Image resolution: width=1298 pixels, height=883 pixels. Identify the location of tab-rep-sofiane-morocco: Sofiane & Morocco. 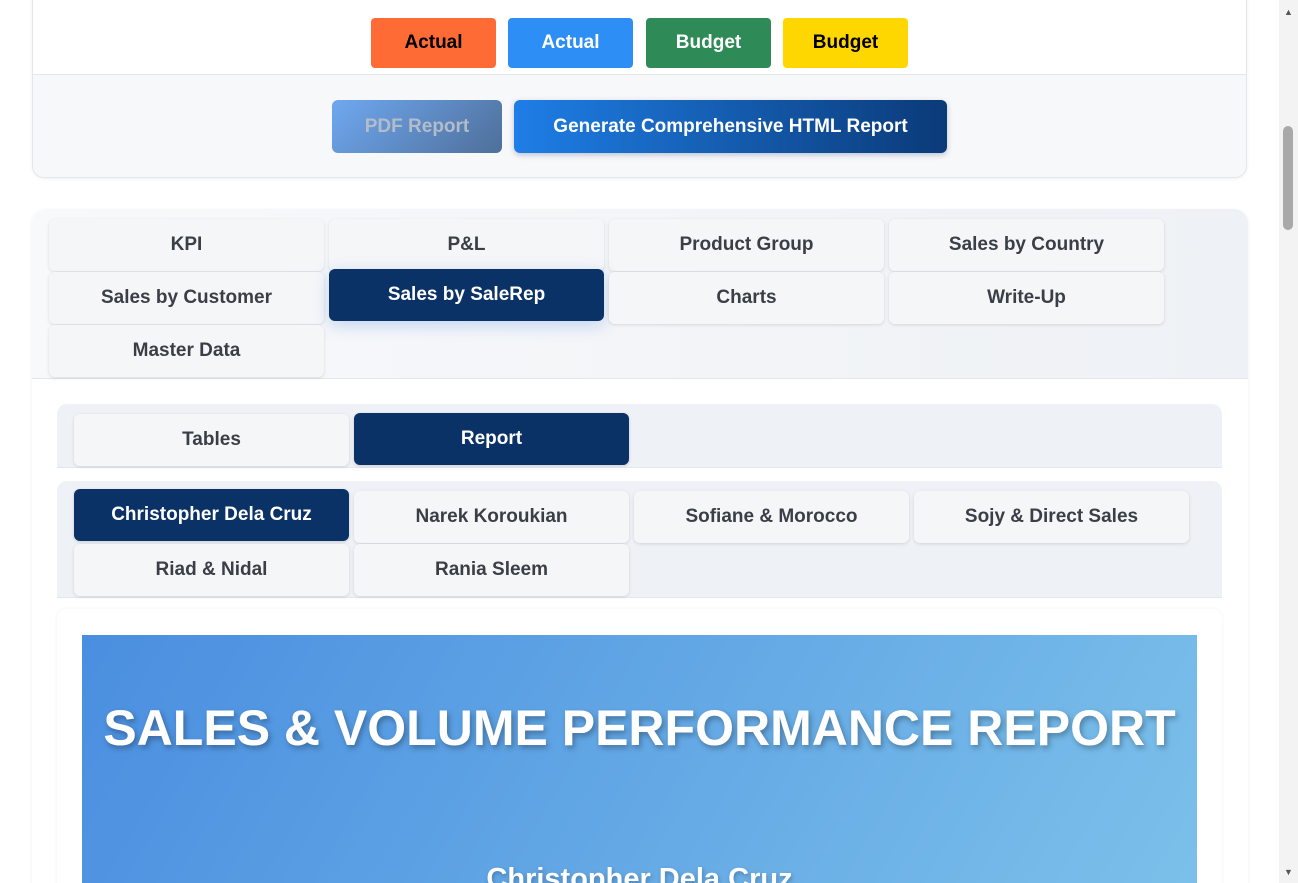
(771, 517).